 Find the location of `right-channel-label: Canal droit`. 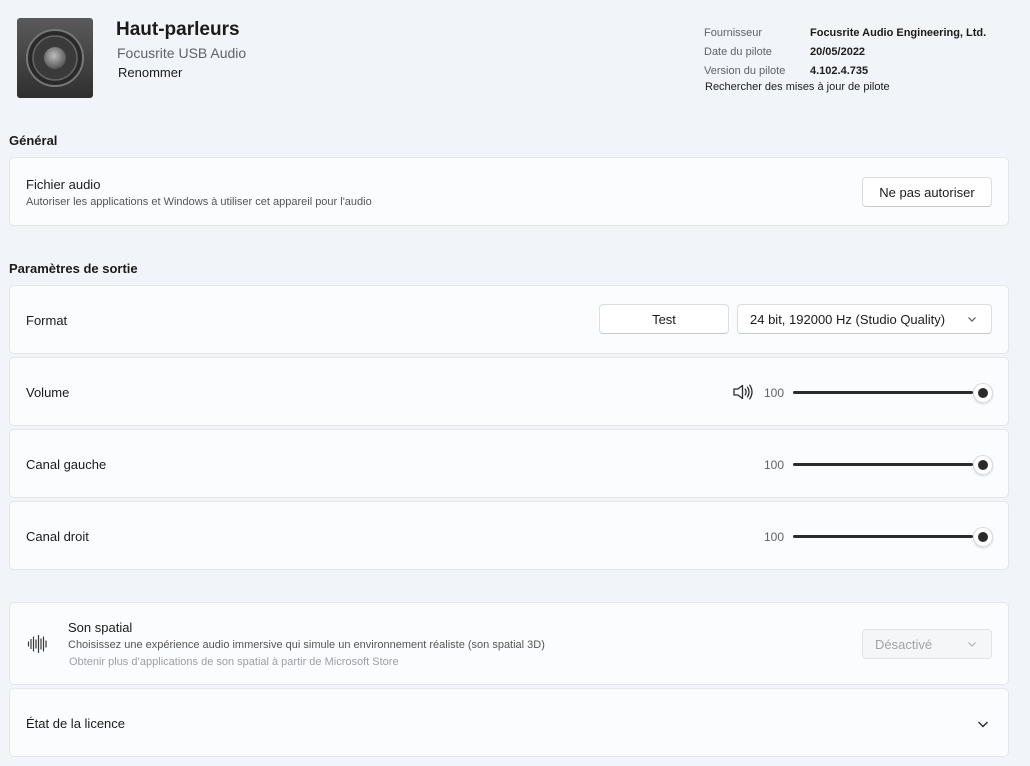

right-channel-label: Canal droit is located at coordinates (57, 536).